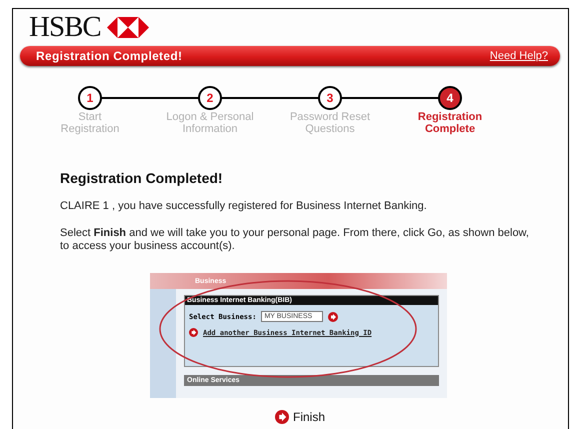 This screenshot has height=429, width=581. Describe the element at coordinates (450, 123) in the screenshot. I see `step-label: Registration Complete` at that location.